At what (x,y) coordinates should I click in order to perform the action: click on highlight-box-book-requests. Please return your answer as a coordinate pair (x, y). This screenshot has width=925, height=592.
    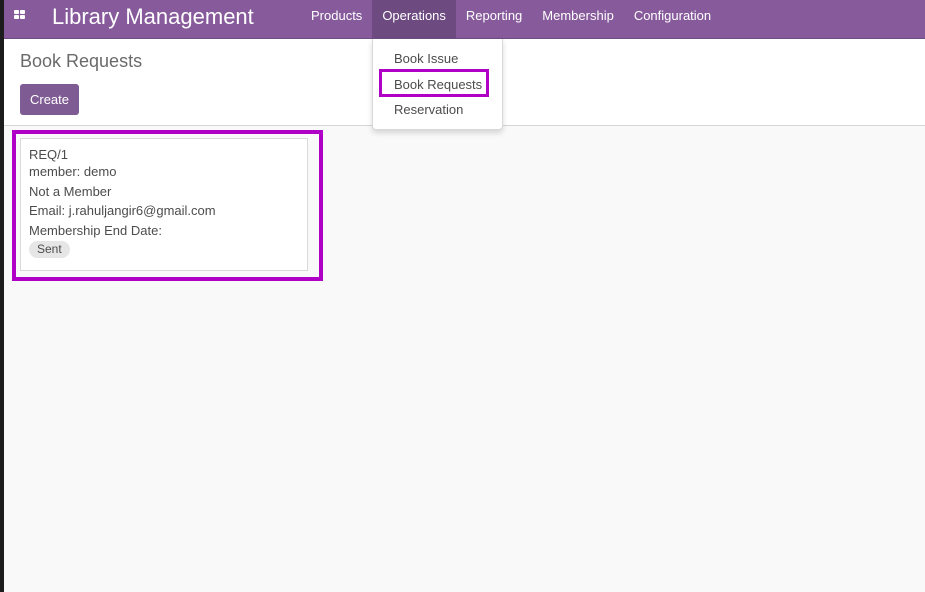
    Looking at the image, I should click on (434, 83).